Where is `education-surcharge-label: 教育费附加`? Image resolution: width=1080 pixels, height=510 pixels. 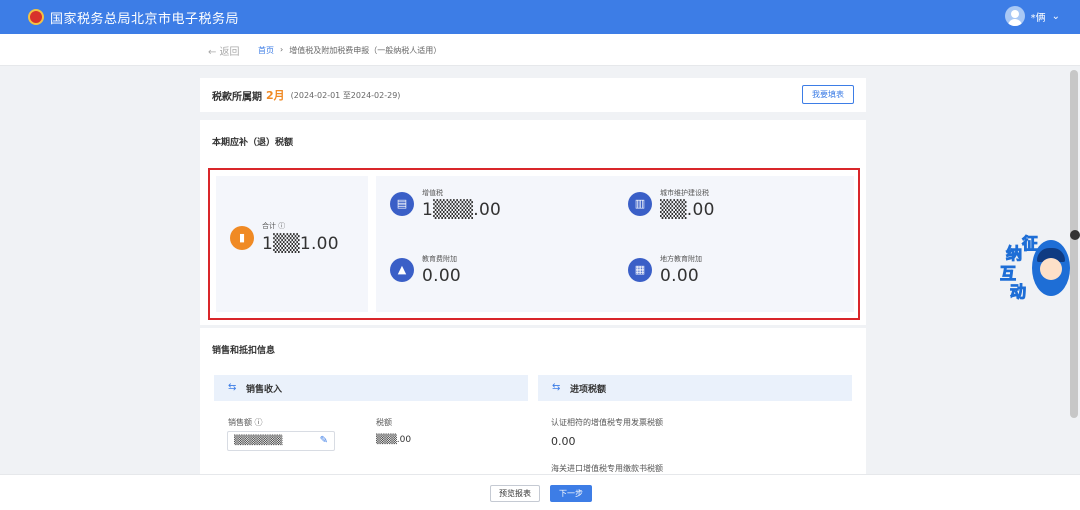
education-surcharge-label: 教育费附加 is located at coordinates (439, 259).